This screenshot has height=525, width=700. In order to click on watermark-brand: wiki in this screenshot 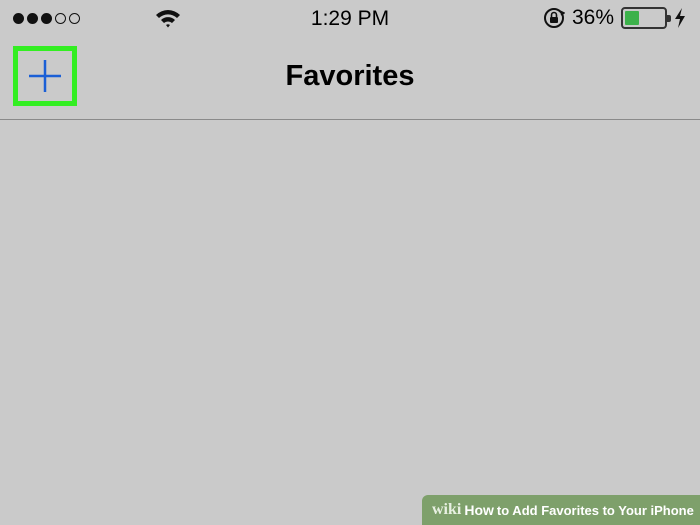, I will do `click(447, 509)`.